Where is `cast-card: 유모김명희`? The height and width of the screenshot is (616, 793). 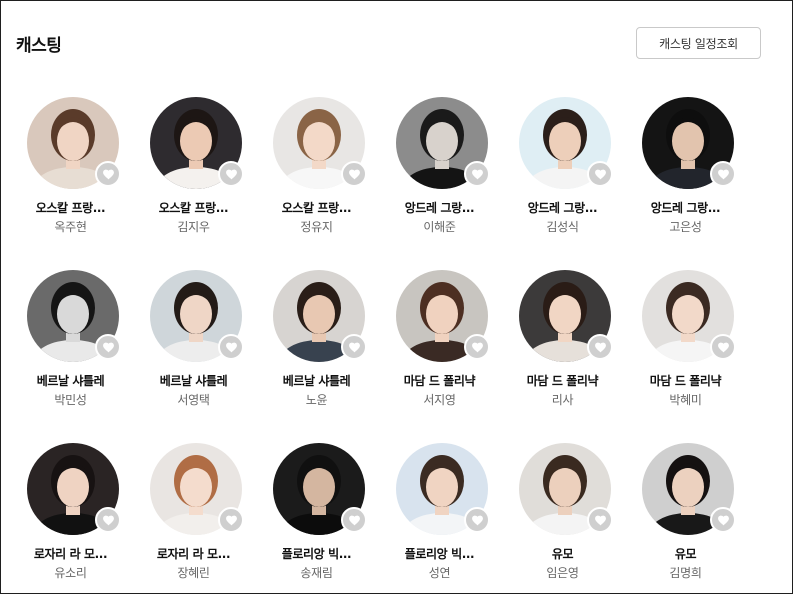
cast-card: 유모김명희 is located at coordinates (685, 529).